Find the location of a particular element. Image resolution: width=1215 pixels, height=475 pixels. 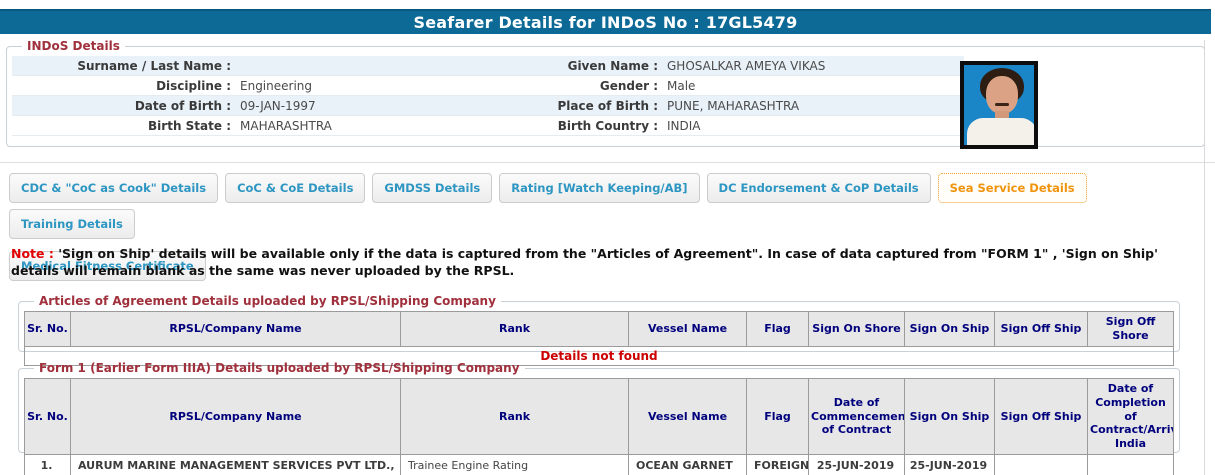

birth-country-label: Birth Country : is located at coordinates (607, 125).